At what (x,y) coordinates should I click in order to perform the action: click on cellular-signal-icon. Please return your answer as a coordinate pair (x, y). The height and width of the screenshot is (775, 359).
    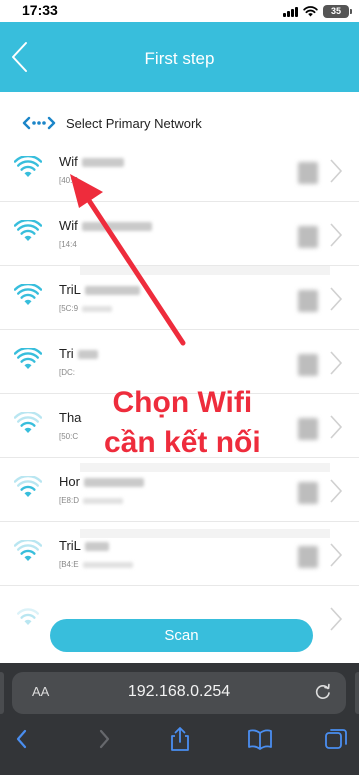
    Looking at the image, I should click on (290, 11).